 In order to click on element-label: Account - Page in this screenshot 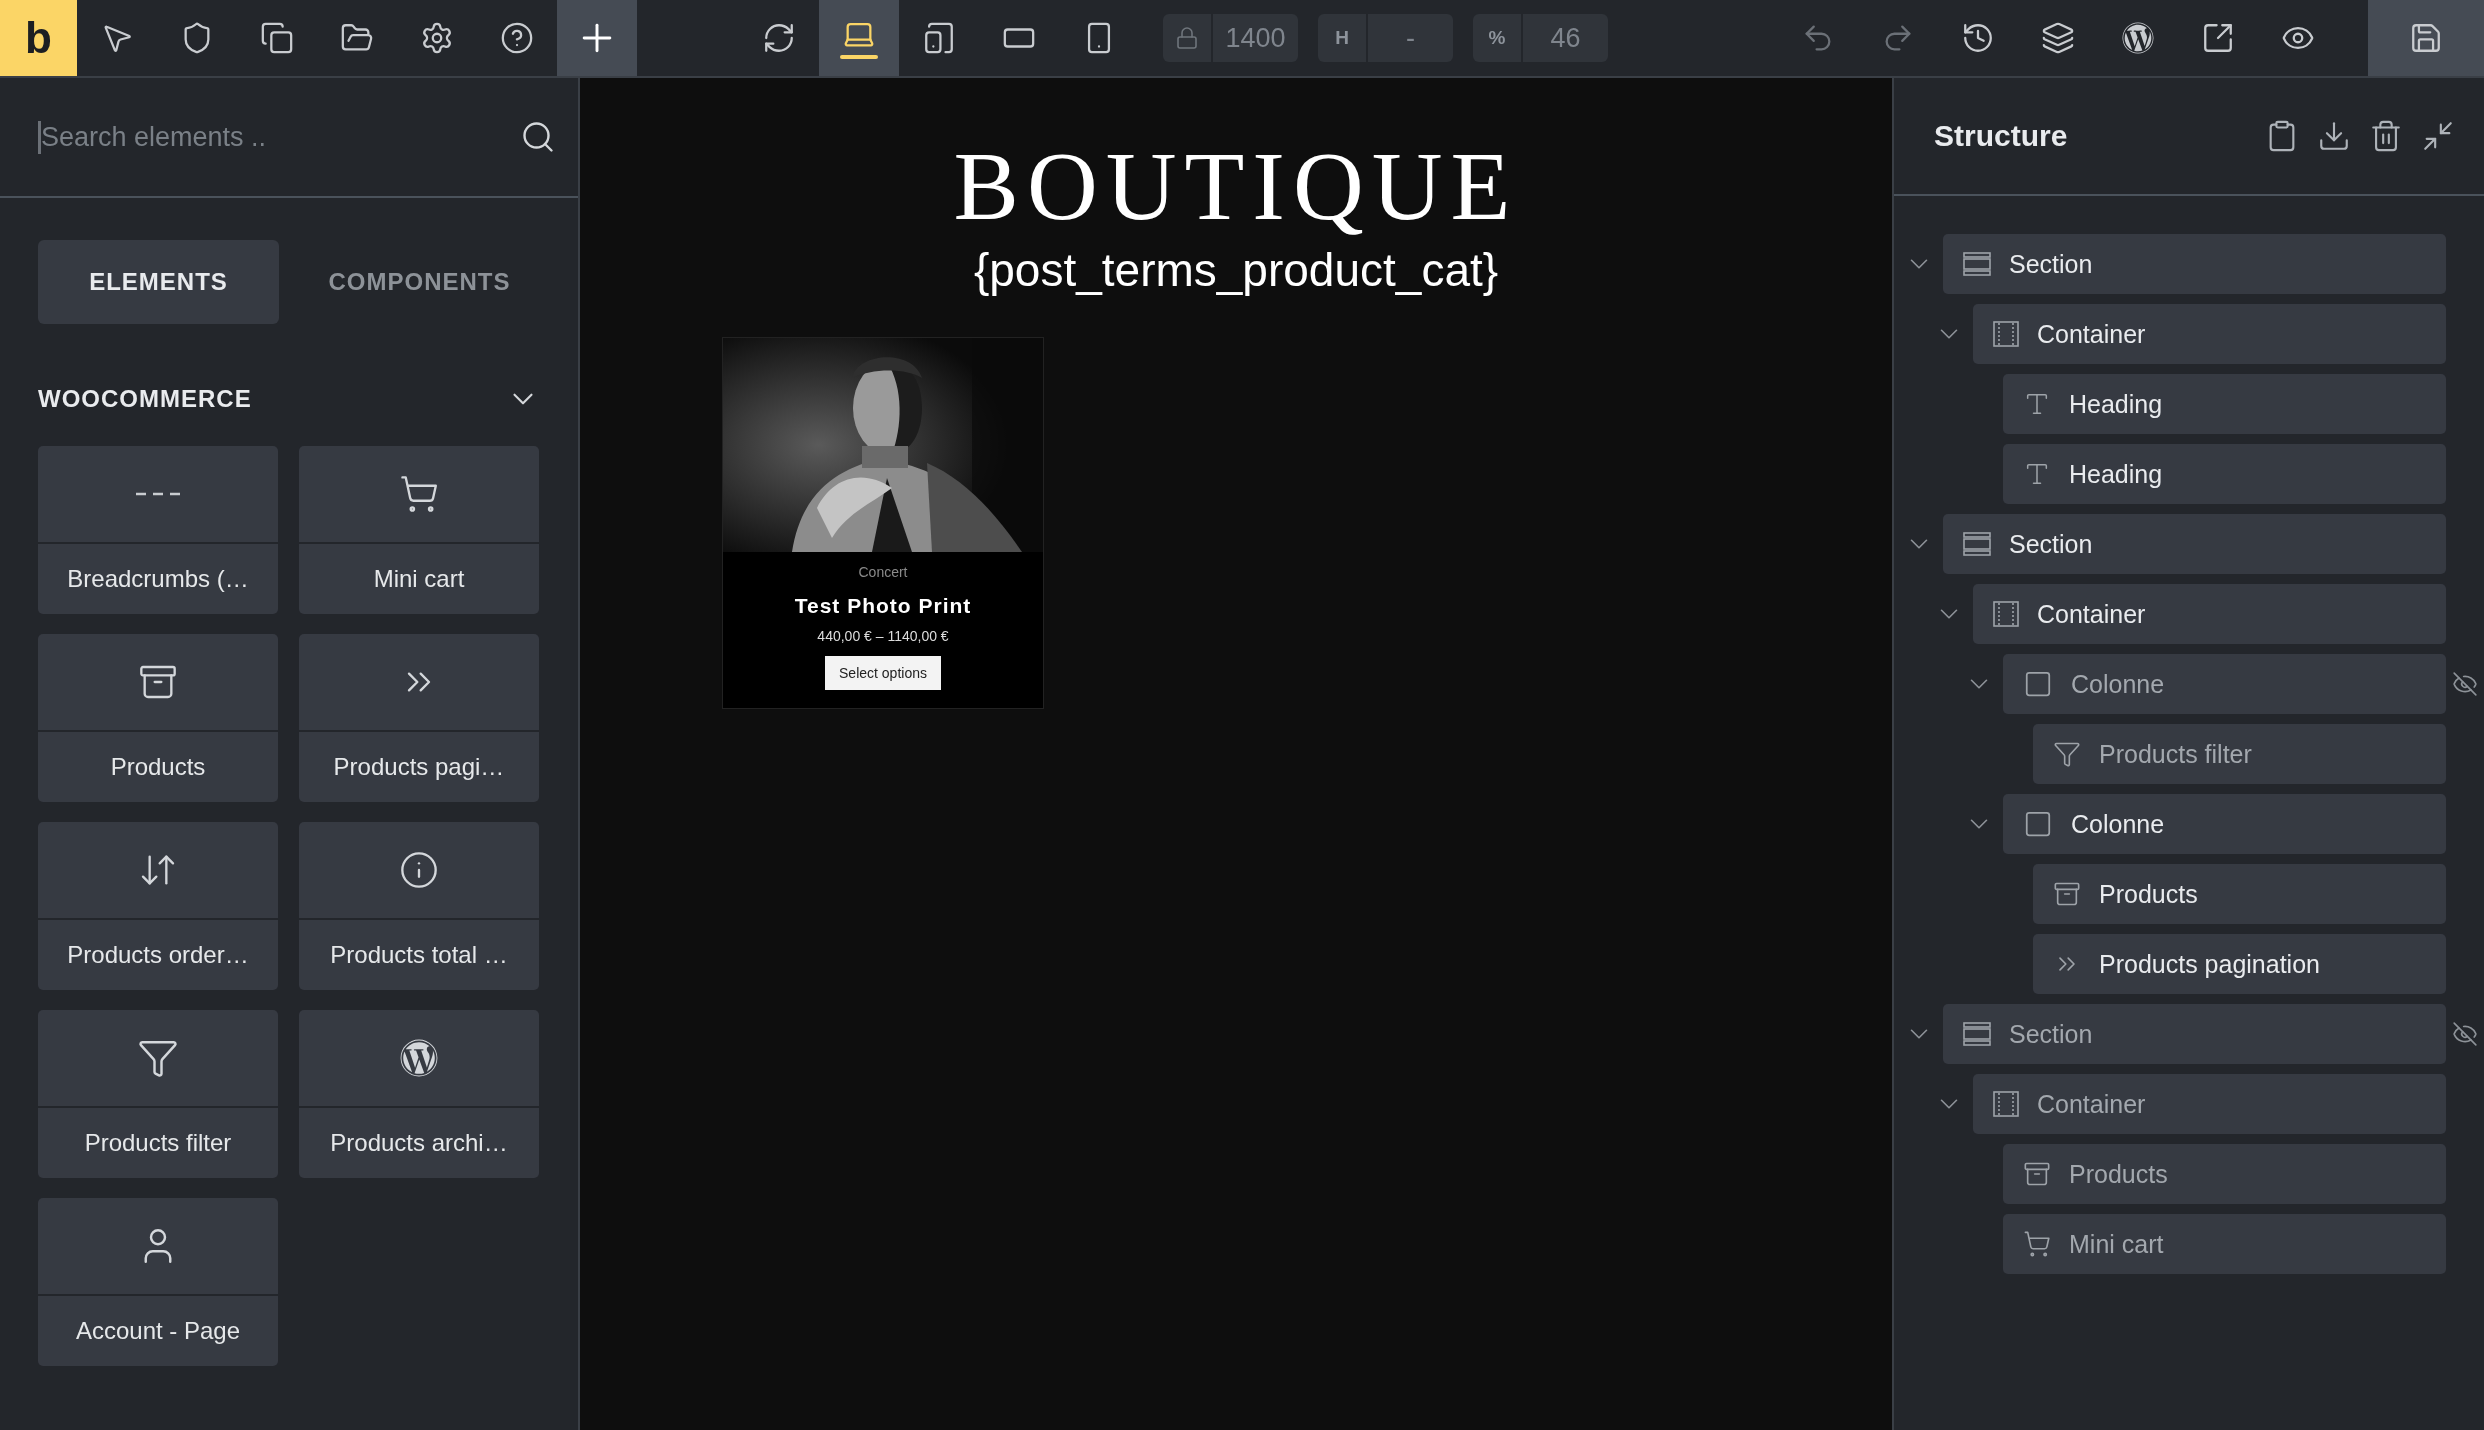, I will do `click(158, 1331)`.